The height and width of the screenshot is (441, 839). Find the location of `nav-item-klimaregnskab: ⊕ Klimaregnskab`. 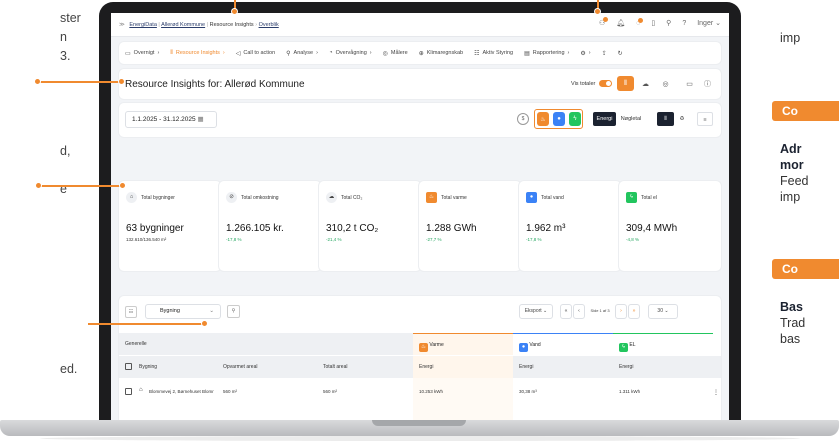

nav-item-klimaregnskab: ⊕ Klimaregnskab is located at coordinates (441, 53).